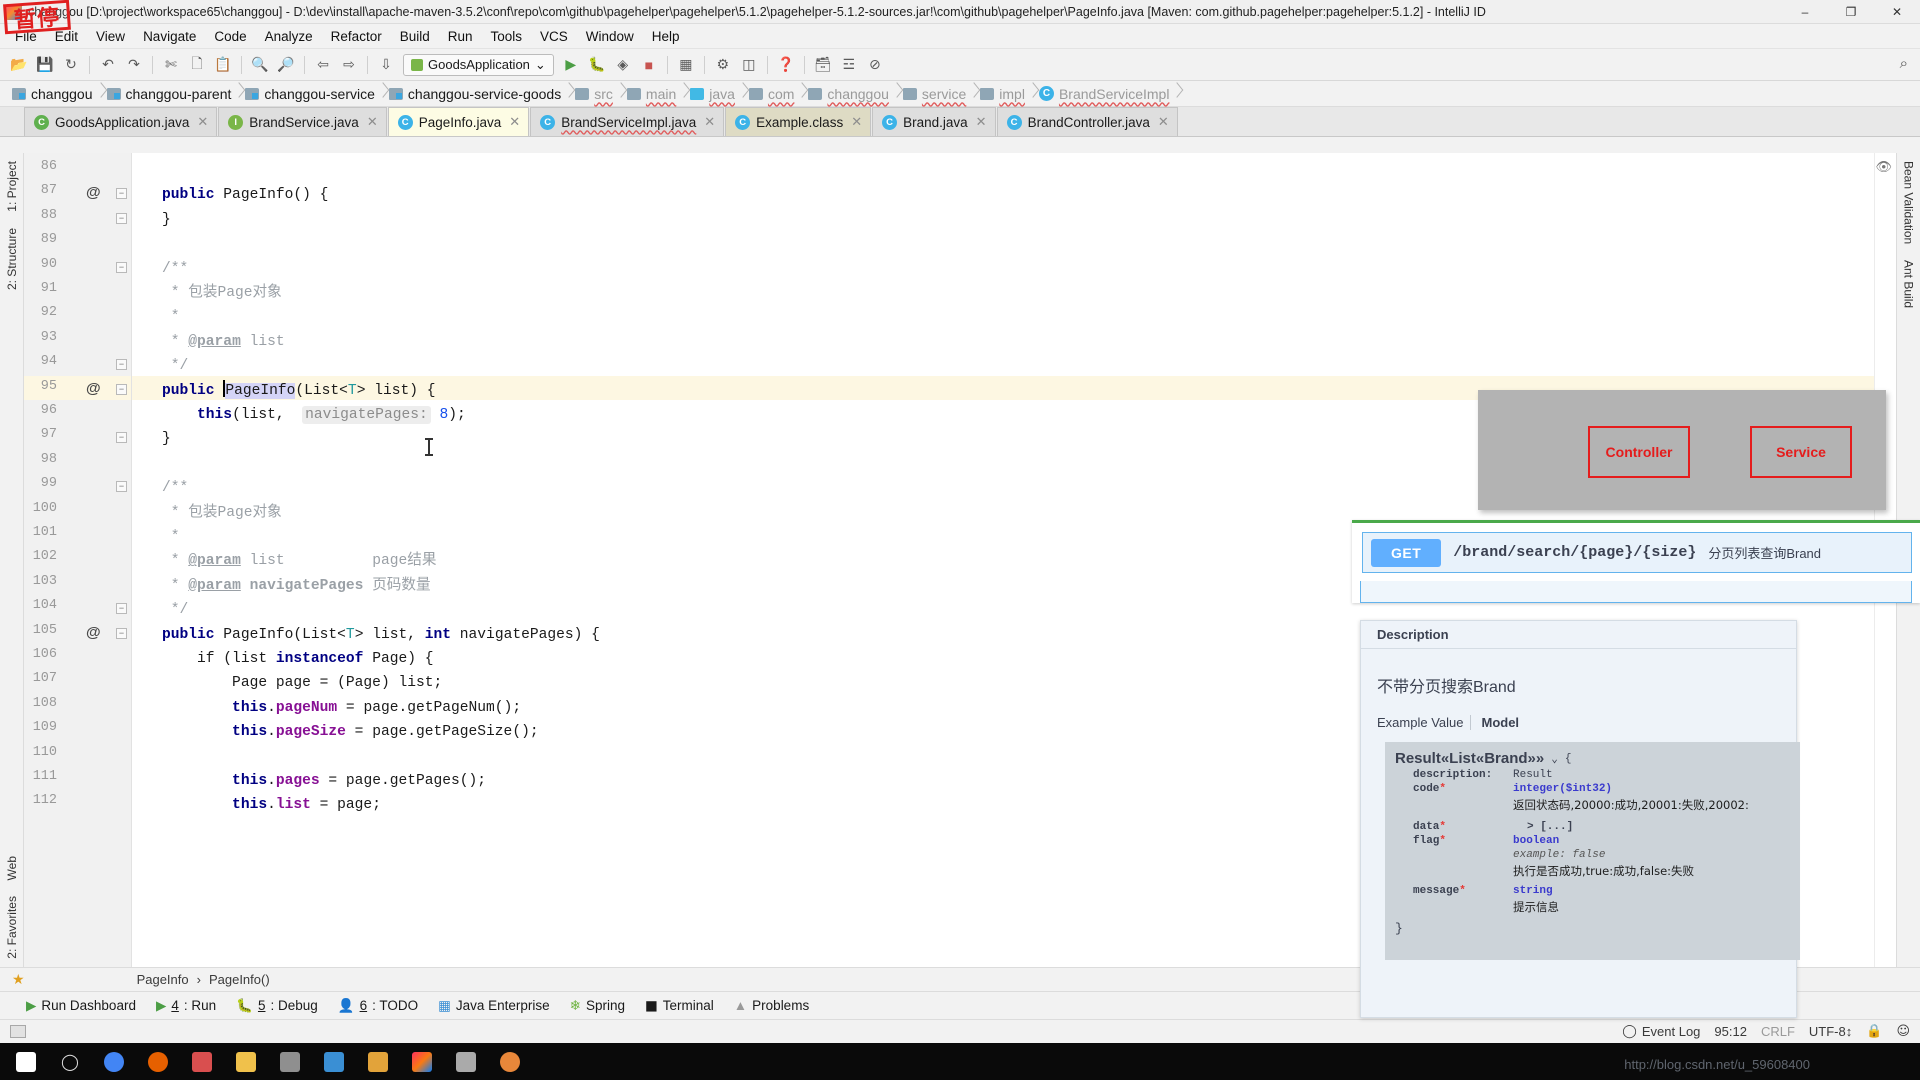 The width and height of the screenshot is (1920, 1080). What do you see at coordinates (1005, 94) in the screenshot?
I see `breadcrumb-impl: impl` at bounding box center [1005, 94].